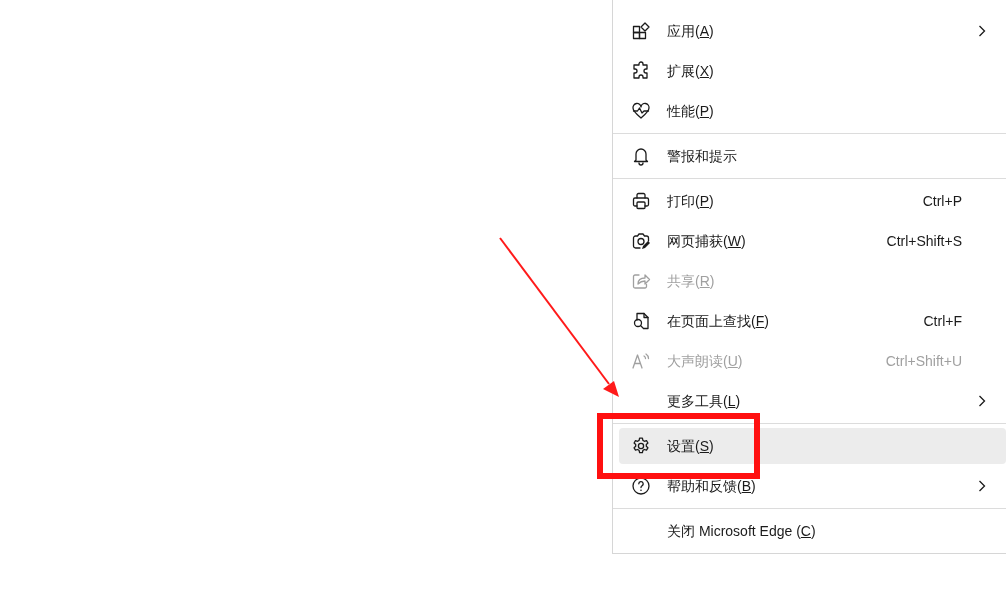 The width and height of the screenshot is (1006, 609). I want to click on menu-item-label: 网页捕获(W), so click(707, 241).